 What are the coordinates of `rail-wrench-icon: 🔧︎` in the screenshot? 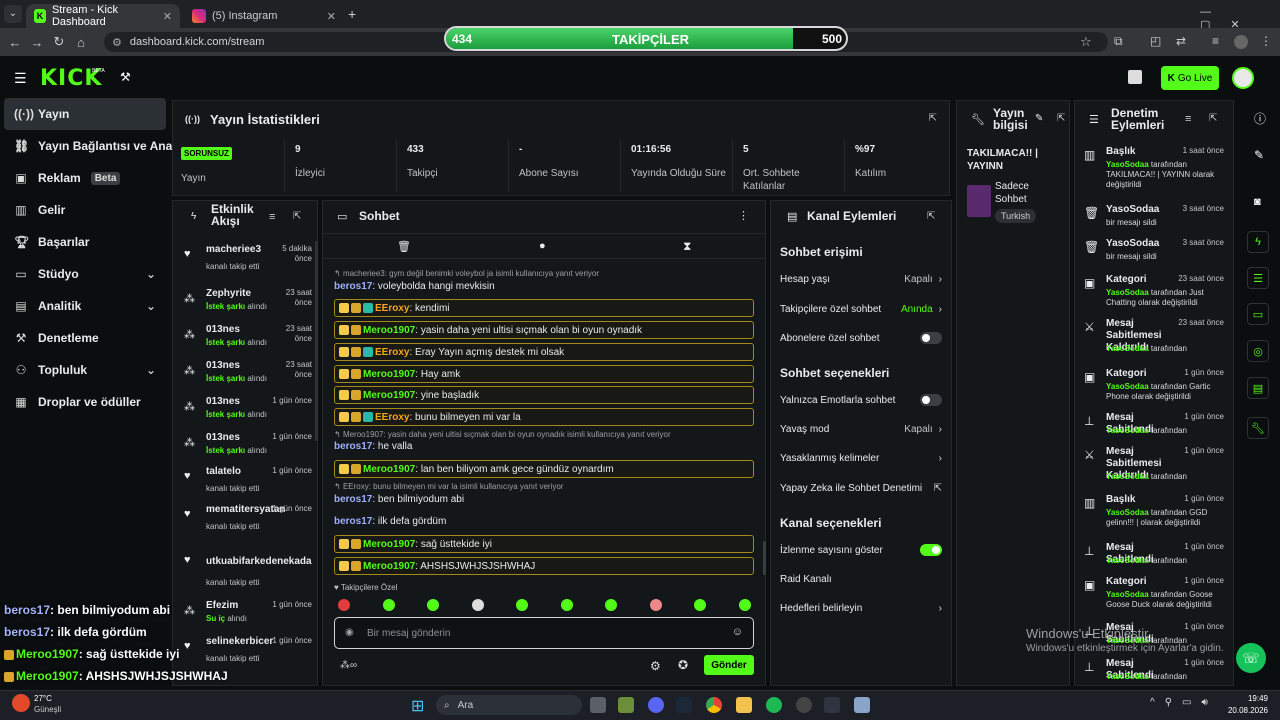 It's located at (1258, 428).